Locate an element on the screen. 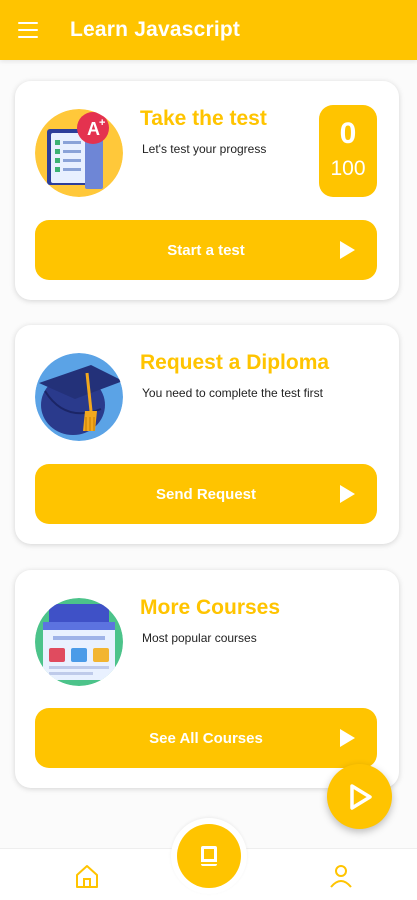 This screenshot has height=900, width=417. see-all-courses-button: See All Courses is located at coordinates (206, 738).